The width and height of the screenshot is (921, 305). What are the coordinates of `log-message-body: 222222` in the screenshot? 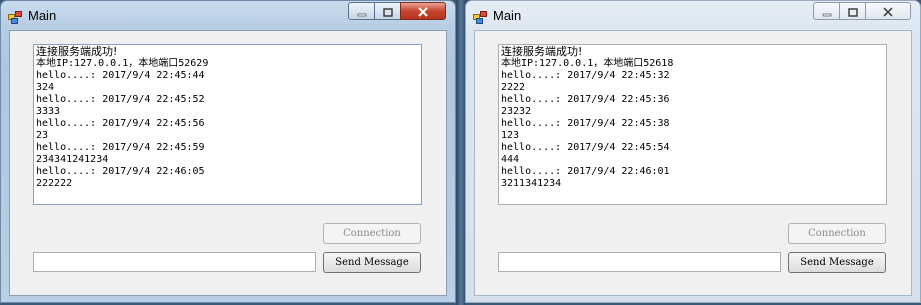 It's located at (54, 183).